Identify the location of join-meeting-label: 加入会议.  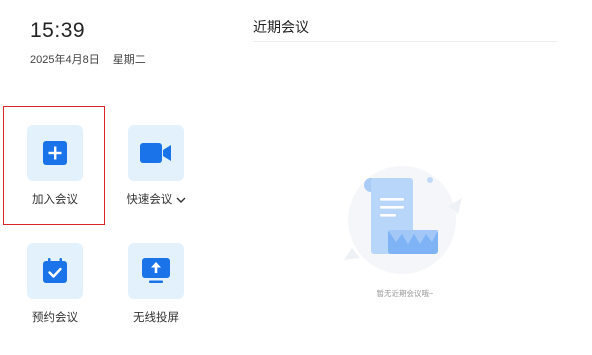
(55, 200).